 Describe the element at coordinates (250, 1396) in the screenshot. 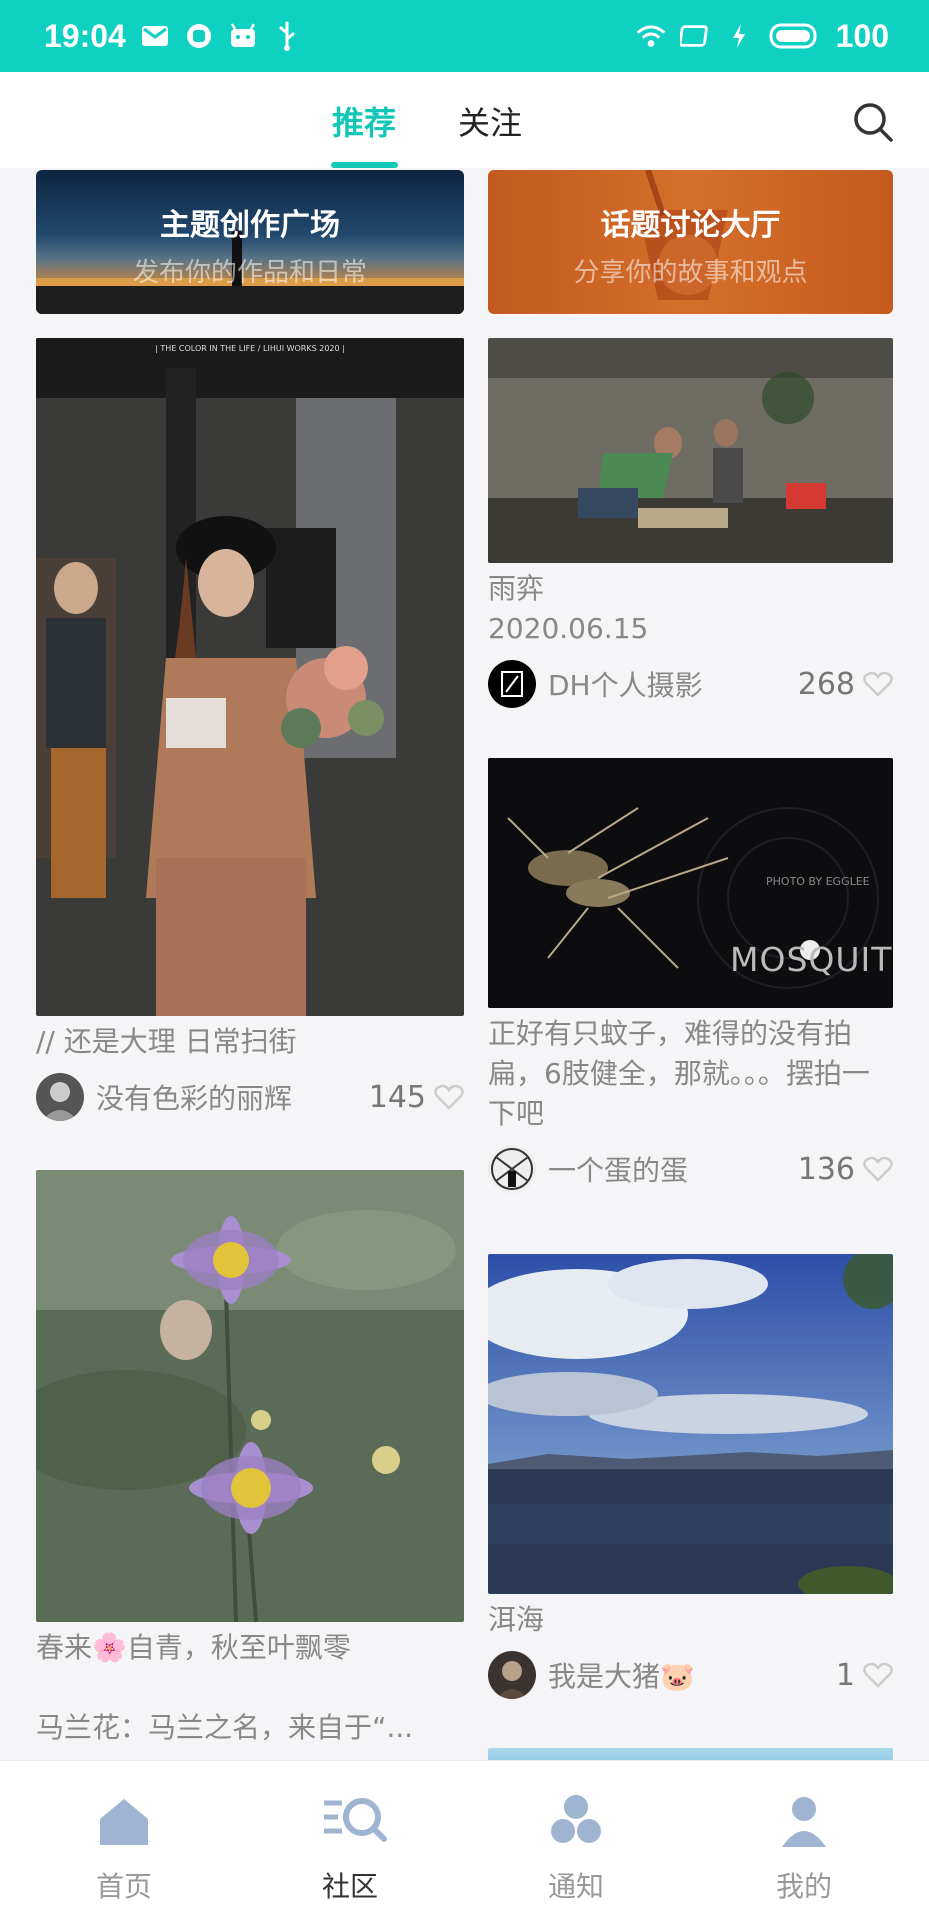

I see `post-image-aster-flowers` at that location.